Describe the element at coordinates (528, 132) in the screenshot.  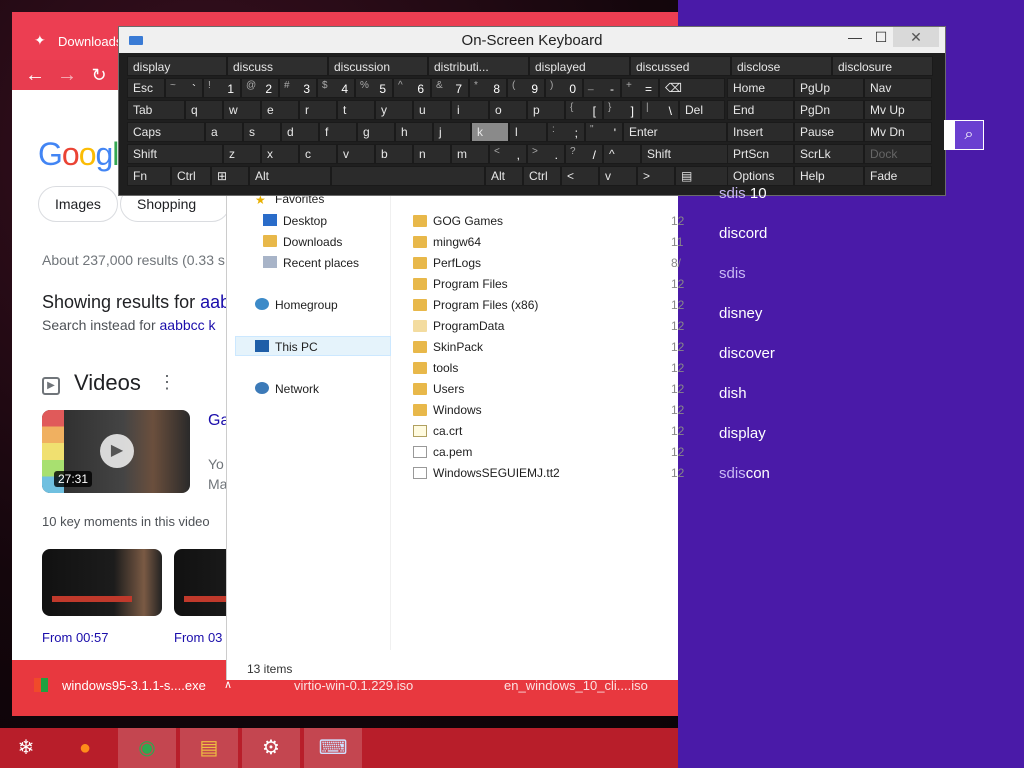
I see `osk-key: l` at that location.